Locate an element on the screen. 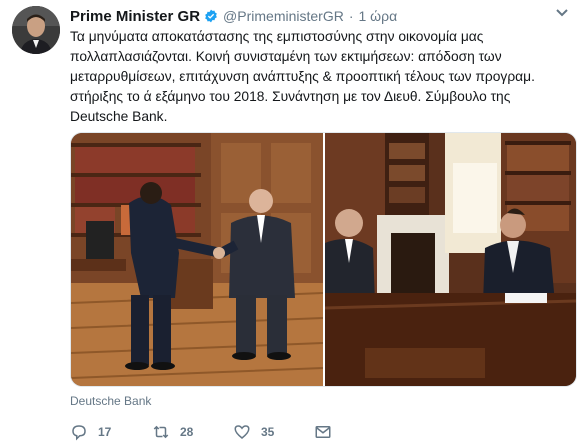  avatar is located at coordinates (36, 30).